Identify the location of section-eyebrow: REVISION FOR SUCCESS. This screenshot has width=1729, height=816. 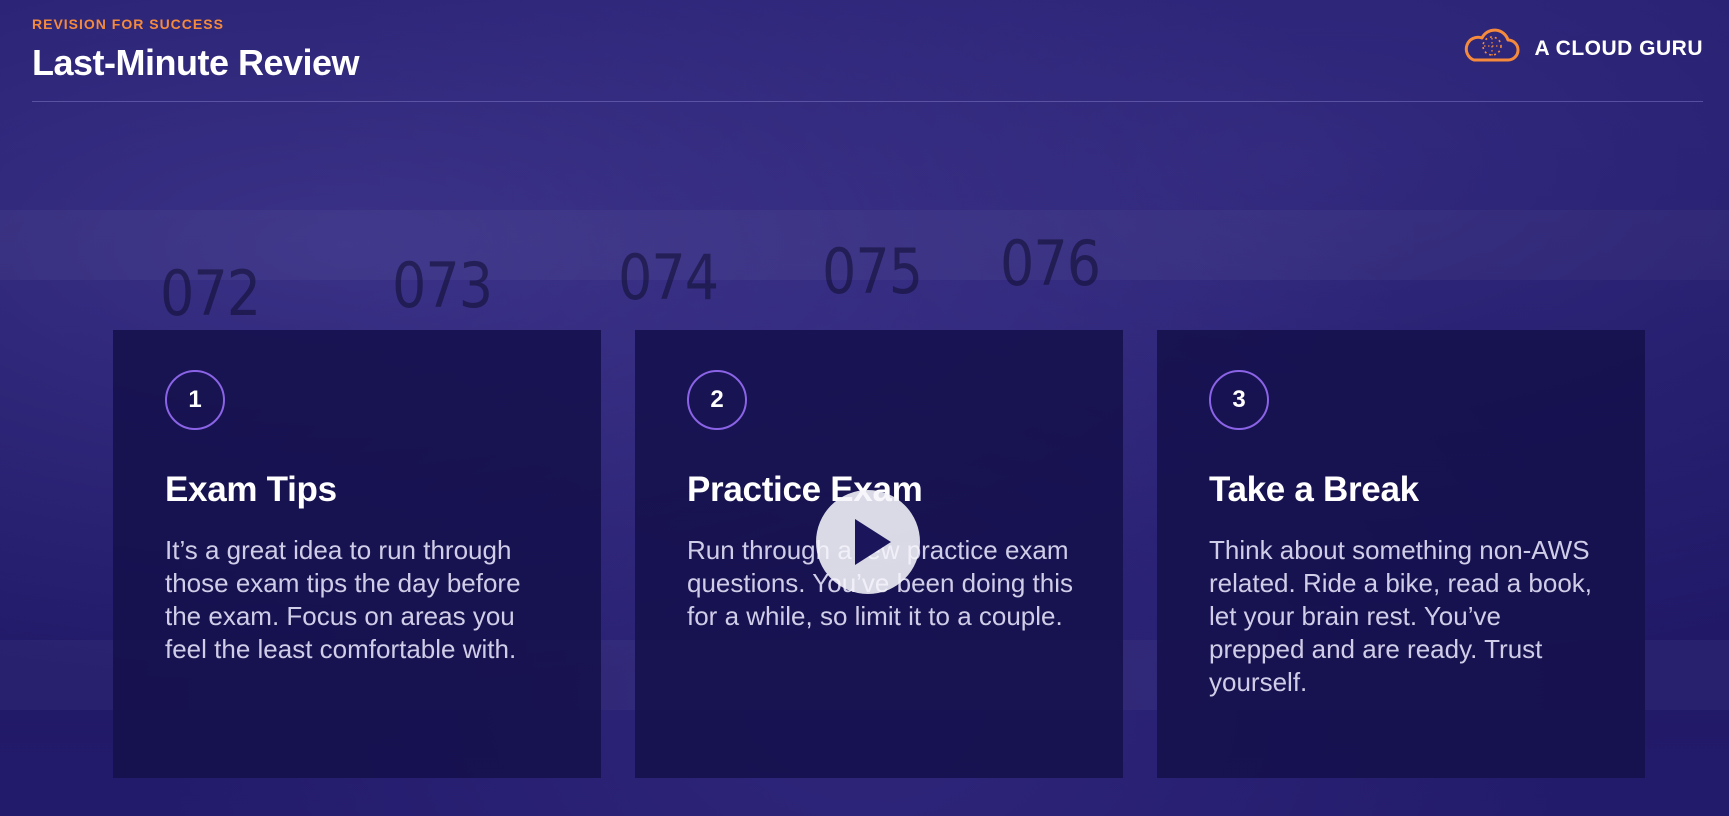
(128, 24).